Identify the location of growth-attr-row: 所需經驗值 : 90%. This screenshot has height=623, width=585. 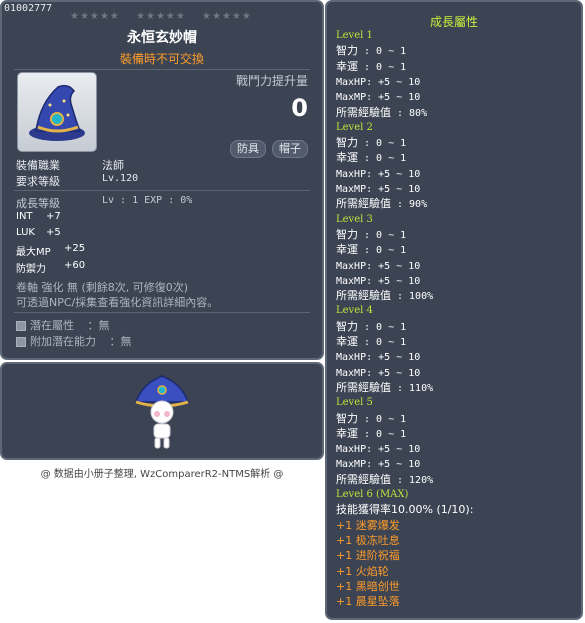
(381, 204).